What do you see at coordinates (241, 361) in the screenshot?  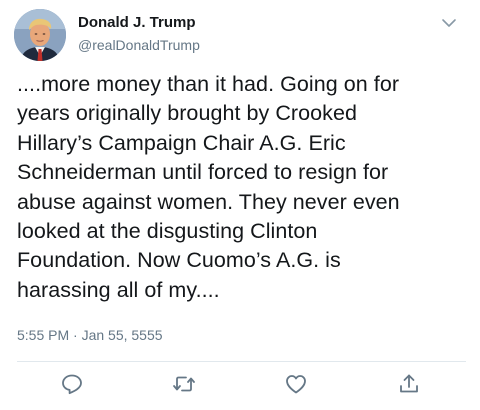 I see `divider` at bounding box center [241, 361].